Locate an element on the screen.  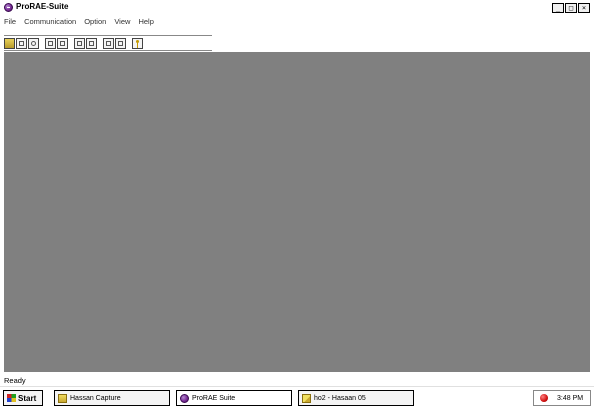
task-label: ho2 - Hasaan 05 is located at coordinates (340, 398).